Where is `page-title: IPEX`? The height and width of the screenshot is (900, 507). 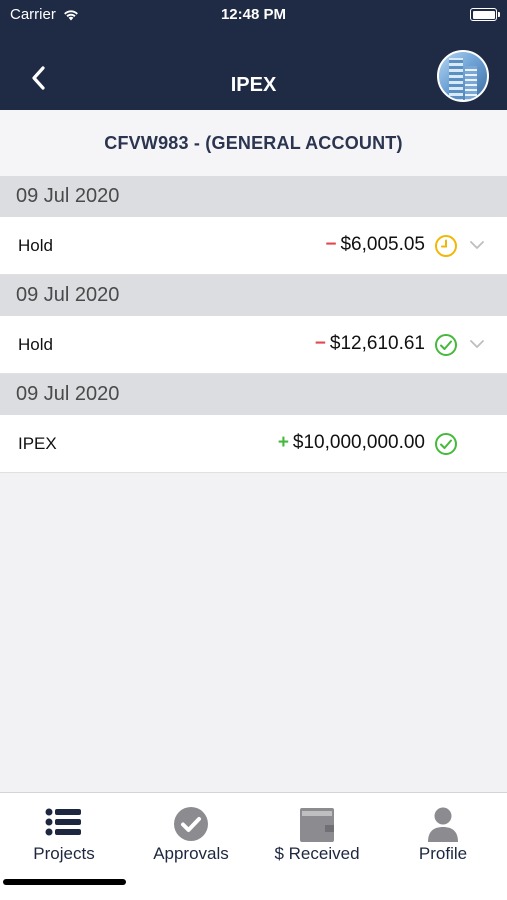
page-title: IPEX is located at coordinates (253, 85).